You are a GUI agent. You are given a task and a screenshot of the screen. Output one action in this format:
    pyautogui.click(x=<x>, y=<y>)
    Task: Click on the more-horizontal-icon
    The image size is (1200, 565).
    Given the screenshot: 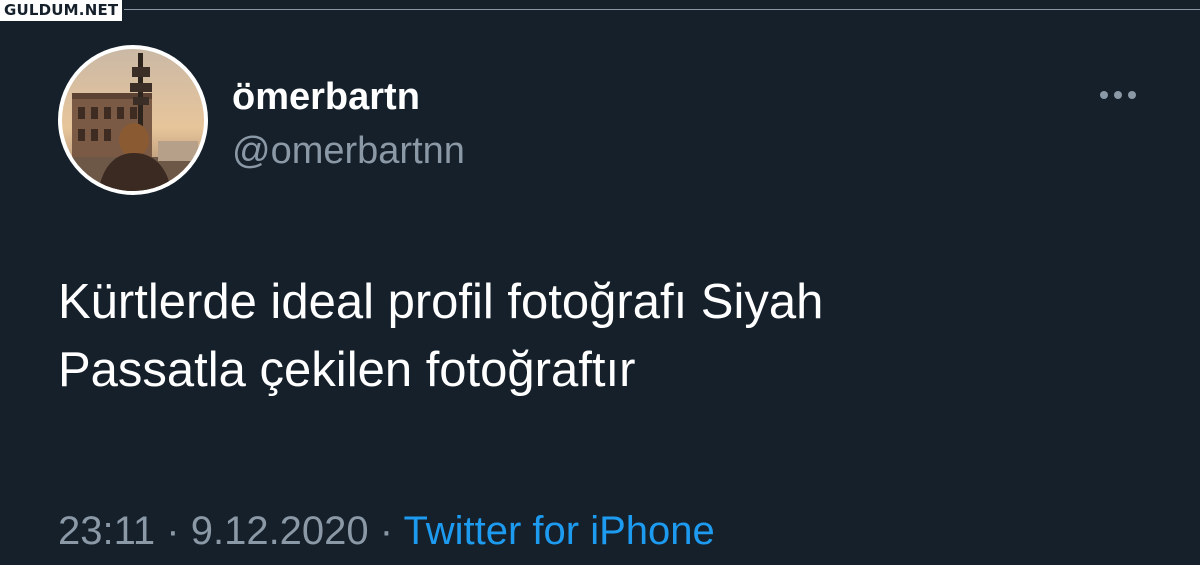 What is the action you would take?
    pyautogui.click(x=1118, y=95)
    